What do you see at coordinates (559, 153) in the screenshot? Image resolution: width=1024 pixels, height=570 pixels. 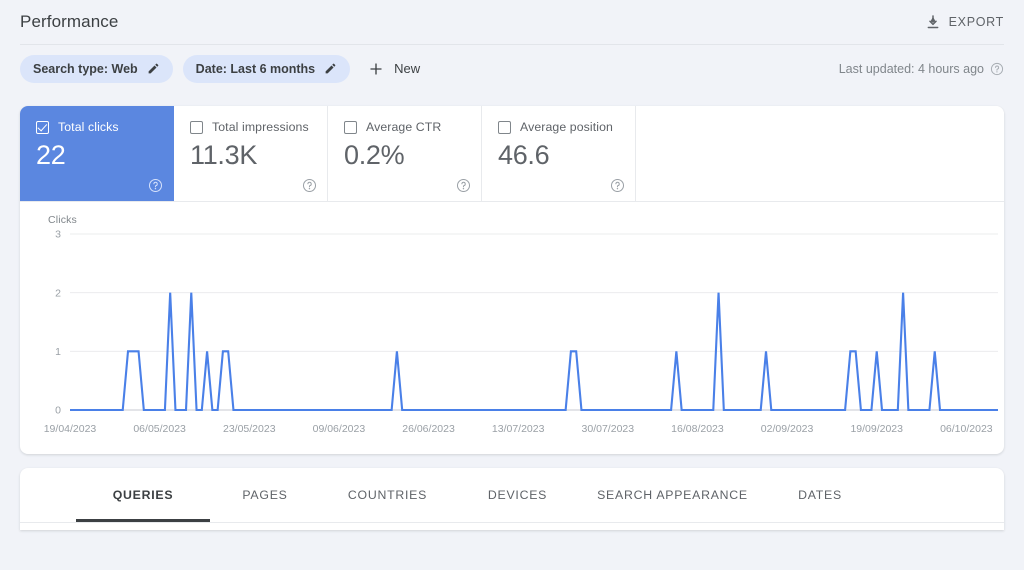 I see `metric-card-average-position: Average position 46.6` at bounding box center [559, 153].